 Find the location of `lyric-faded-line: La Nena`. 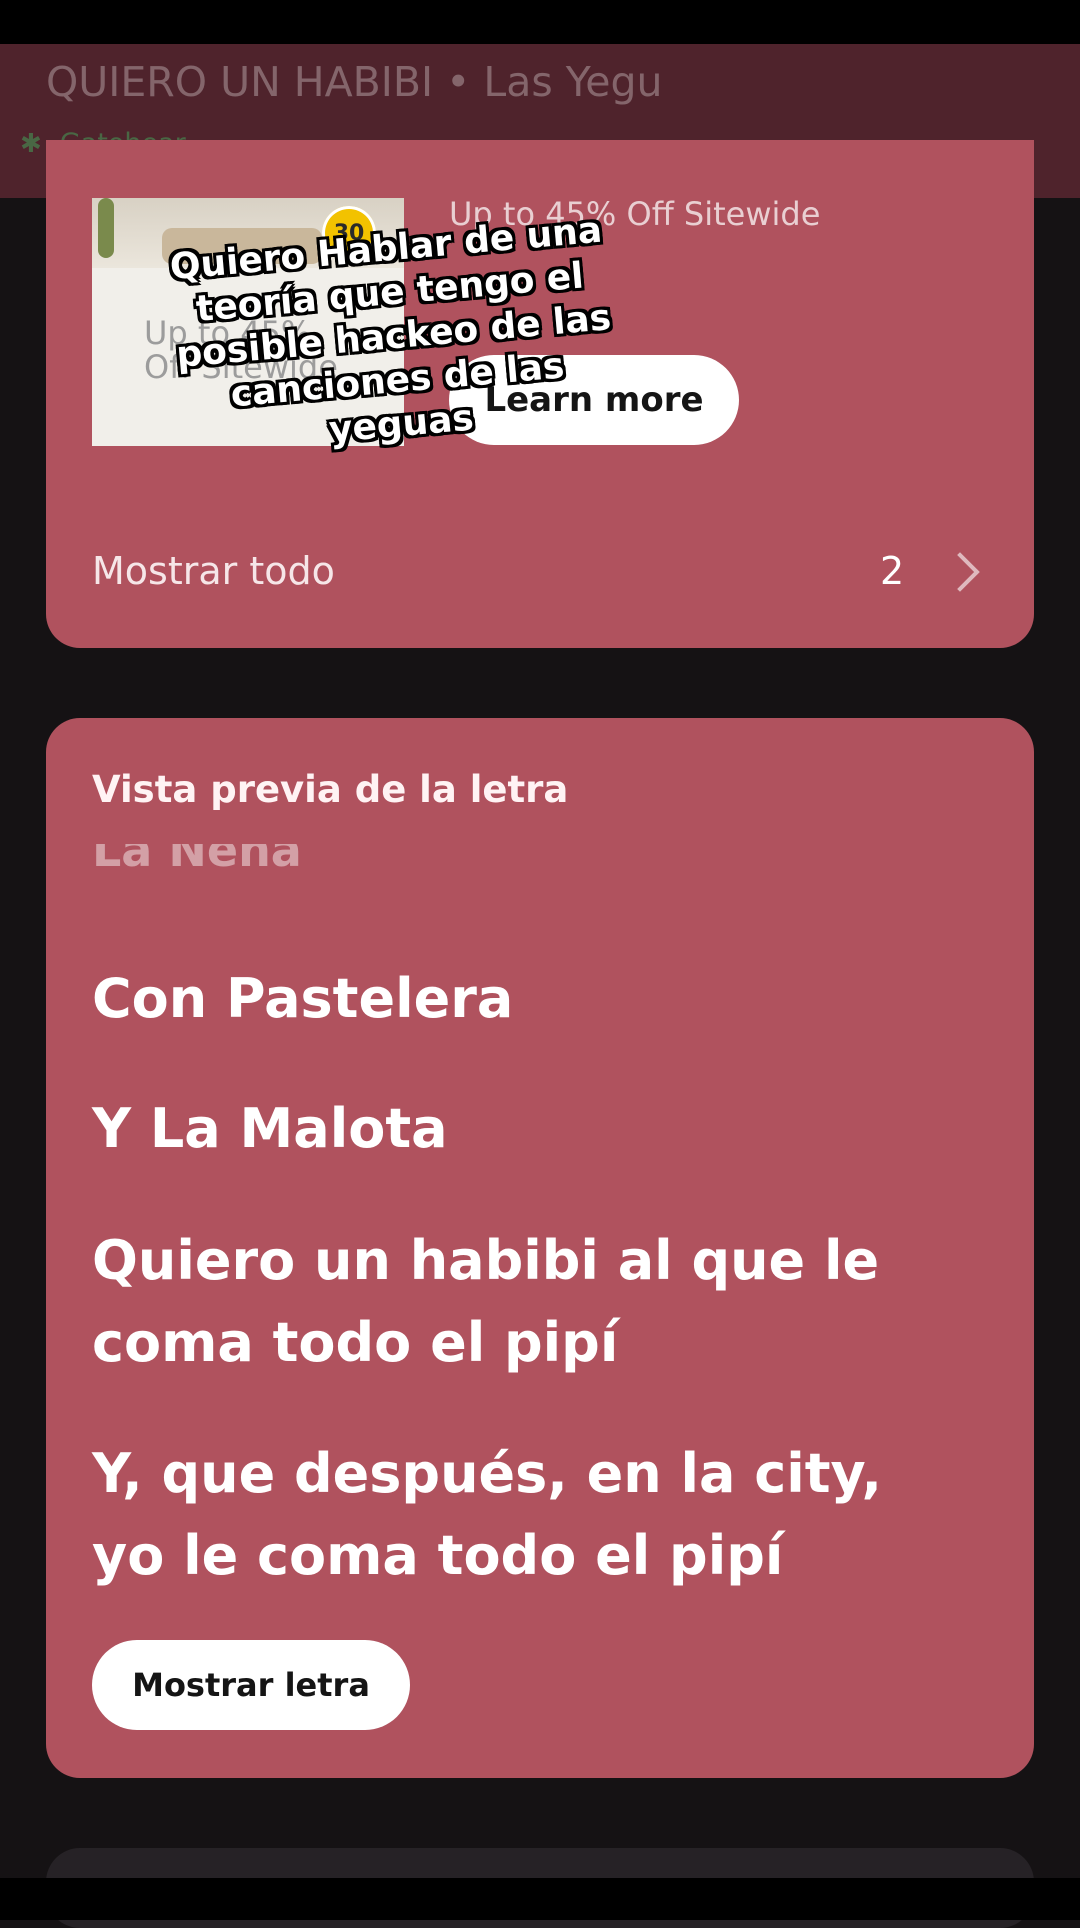

lyric-faded-line: La Nena is located at coordinates (197, 861).